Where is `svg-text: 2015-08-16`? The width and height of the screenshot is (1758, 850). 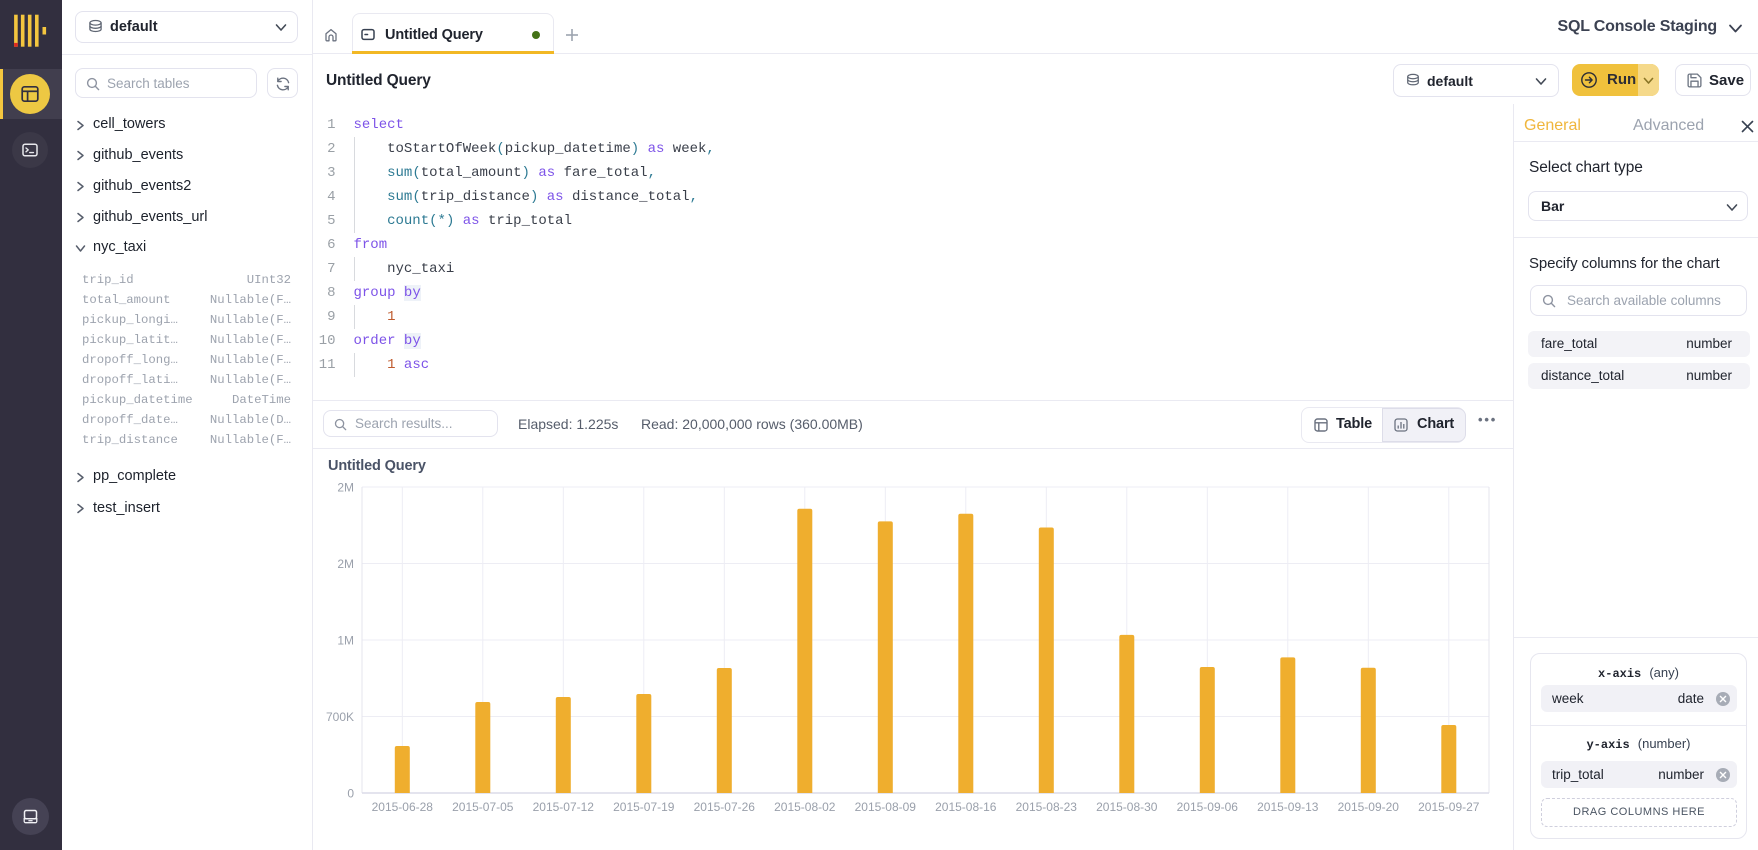 svg-text: 2015-08-16 is located at coordinates (966, 807).